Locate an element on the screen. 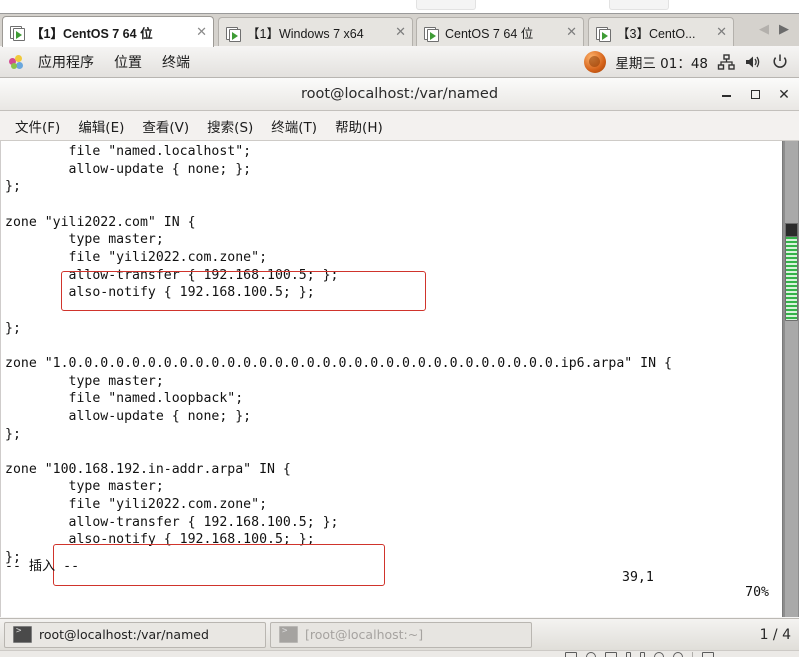 The height and width of the screenshot is (657, 799). menu-edit: 编辑(E) is located at coordinates (101, 126).